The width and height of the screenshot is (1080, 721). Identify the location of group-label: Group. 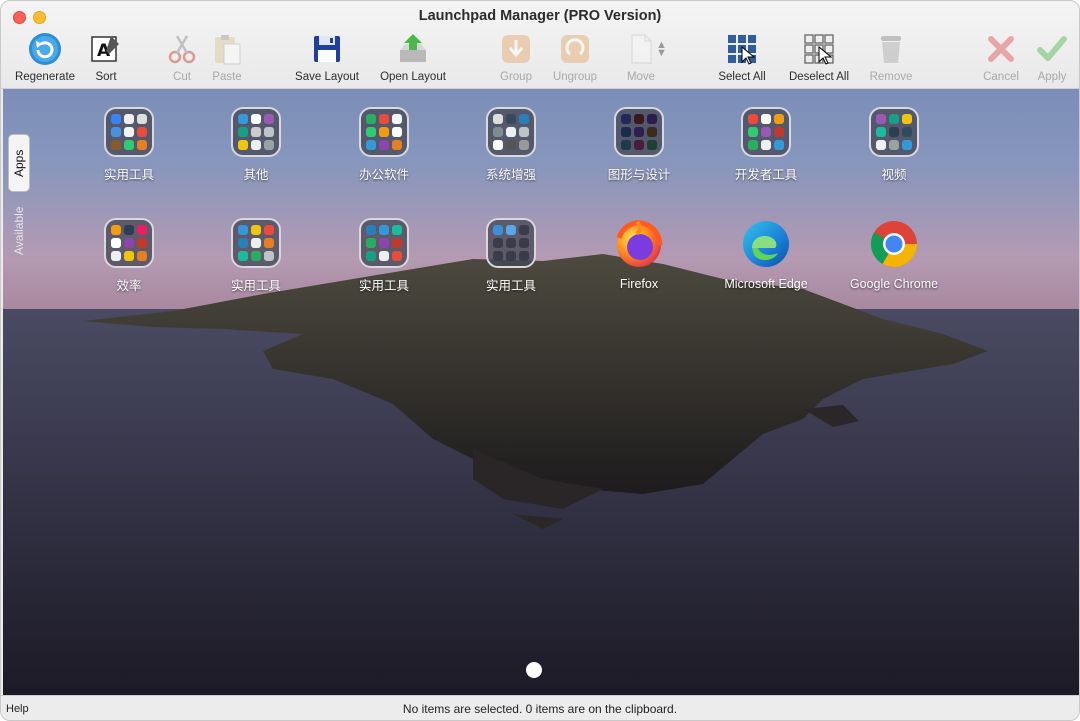
(516, 77).